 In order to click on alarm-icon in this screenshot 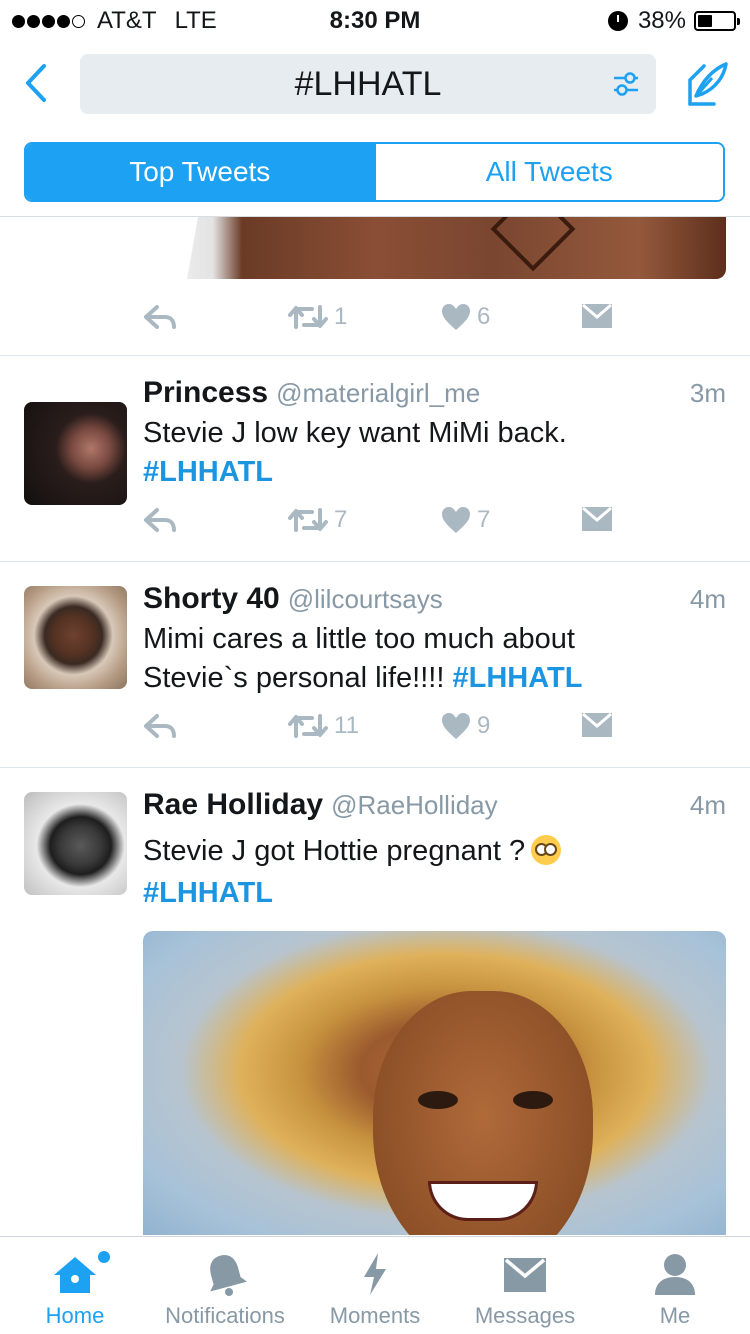, I will do `click(617, 21)`.